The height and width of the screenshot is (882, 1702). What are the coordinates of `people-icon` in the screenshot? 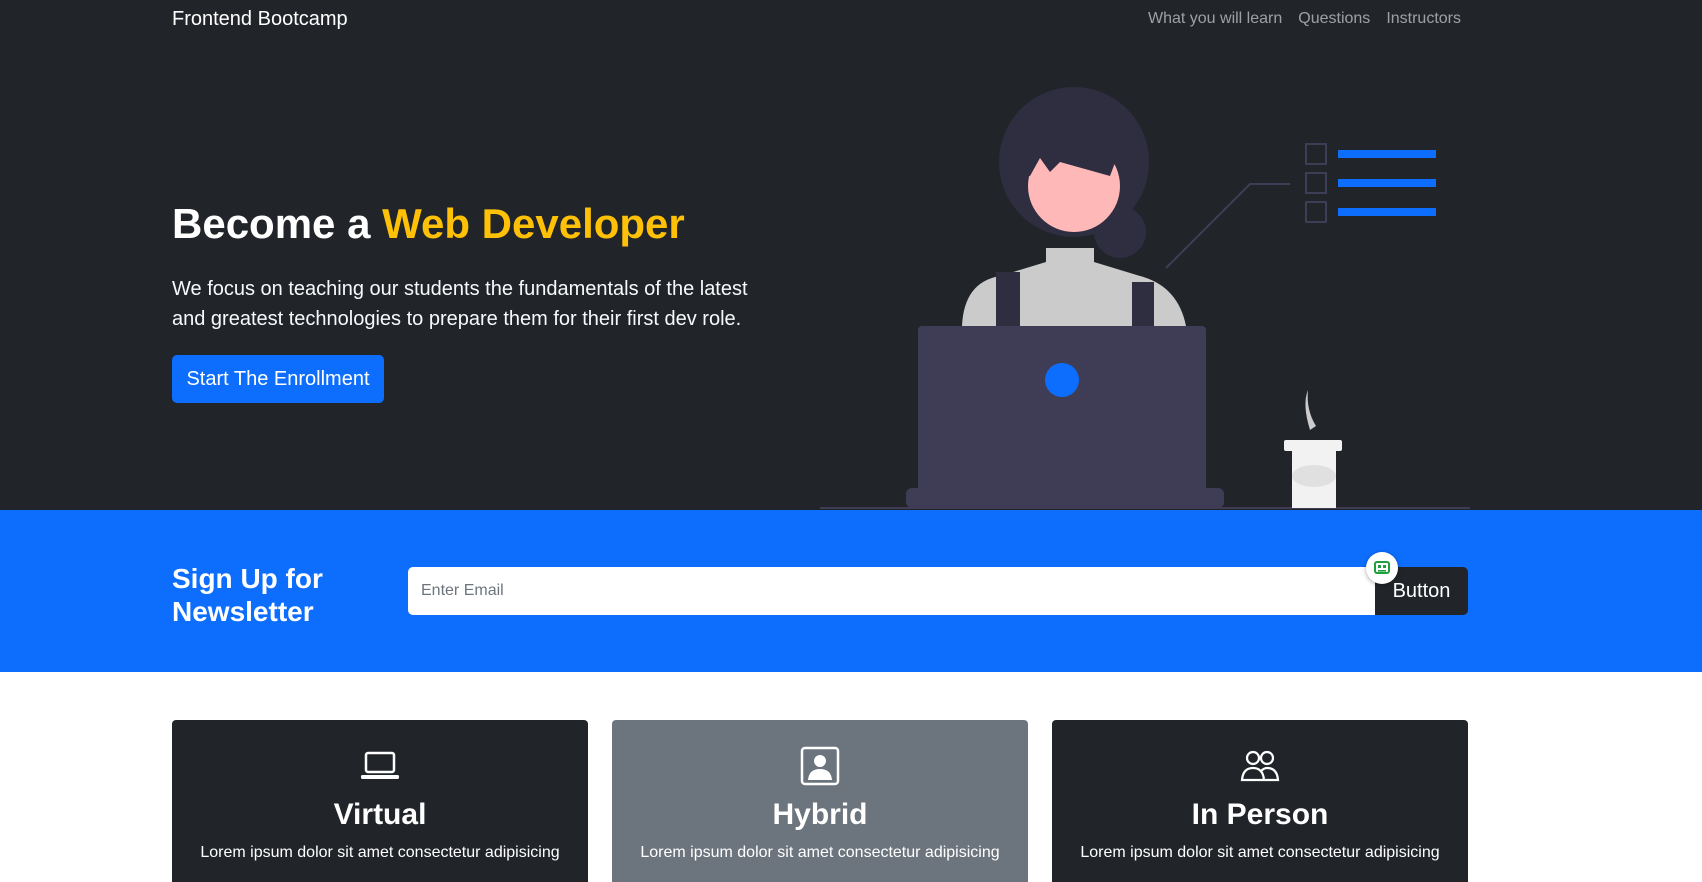 It's located at (1260, 766).